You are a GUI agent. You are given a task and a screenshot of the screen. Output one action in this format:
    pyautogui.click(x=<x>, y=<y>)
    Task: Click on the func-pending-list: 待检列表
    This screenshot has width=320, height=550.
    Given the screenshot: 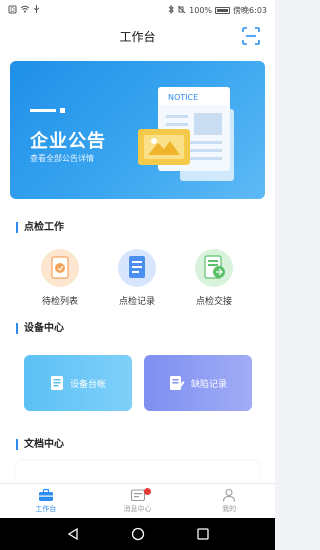 What is the action you would take?
    pyautogui.click(x=60, y=277)
    